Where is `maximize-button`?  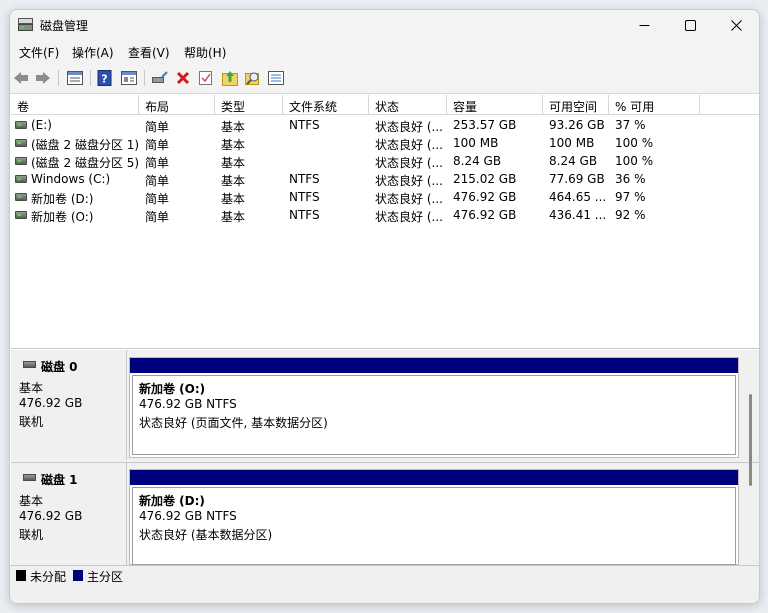 maximize-button is located at coordinates (690, 25).